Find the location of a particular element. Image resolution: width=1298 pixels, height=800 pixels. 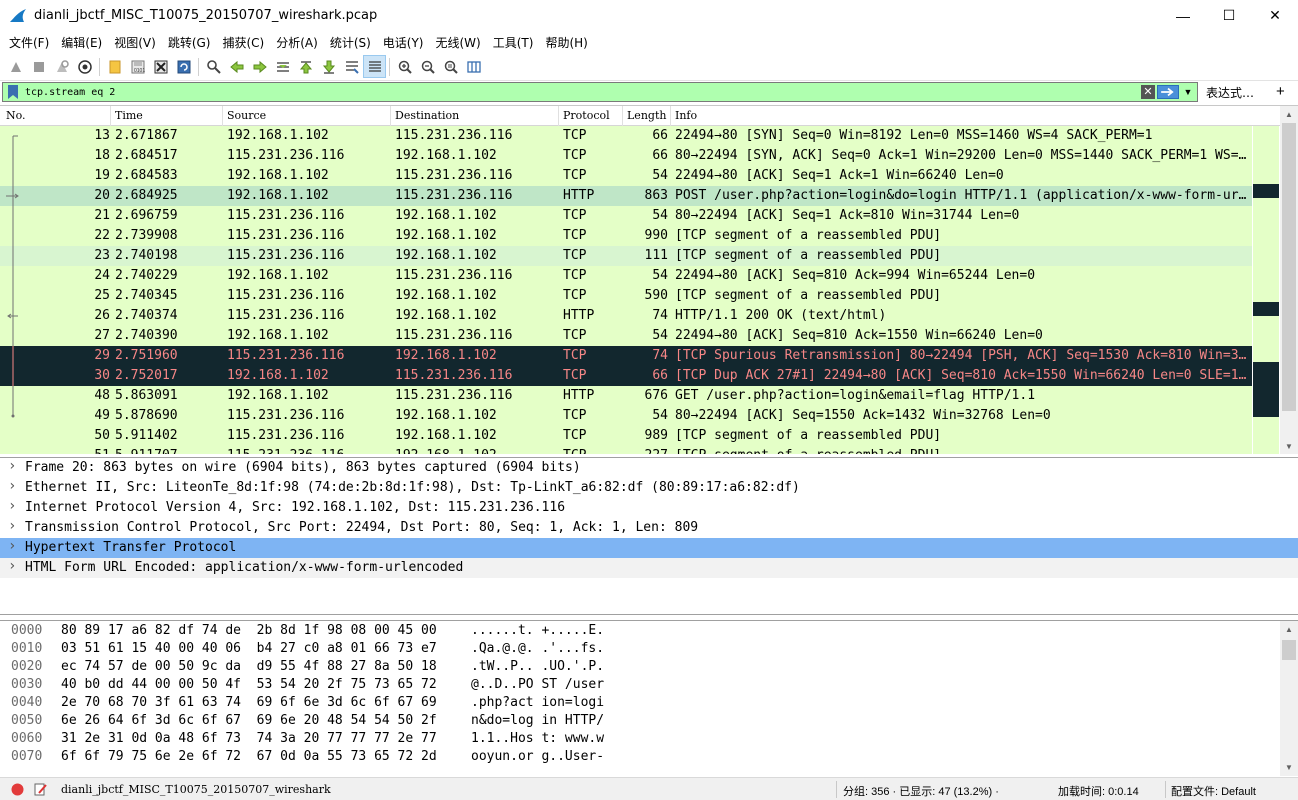

go-last-icon is located at coordinates (328, 66).